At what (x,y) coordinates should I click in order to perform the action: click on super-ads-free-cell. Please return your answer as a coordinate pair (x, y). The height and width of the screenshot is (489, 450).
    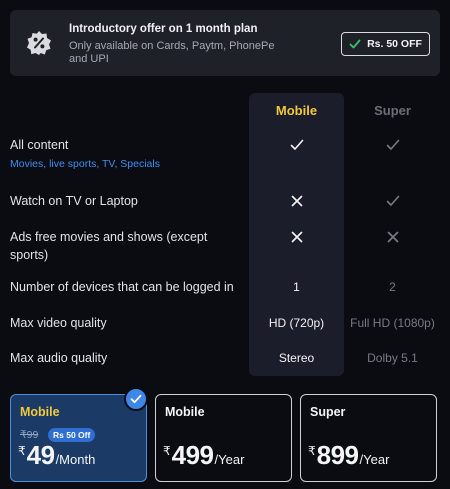
    Looking at the image, I should click on (392, 237).